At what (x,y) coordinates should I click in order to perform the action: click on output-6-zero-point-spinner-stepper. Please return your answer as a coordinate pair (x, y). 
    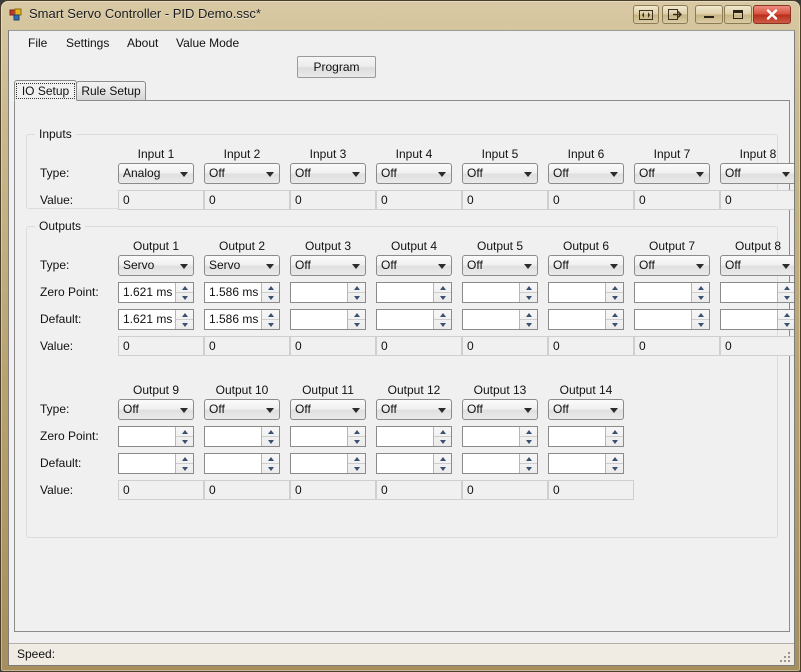
    Looking at the image, I should click on (614, 292).